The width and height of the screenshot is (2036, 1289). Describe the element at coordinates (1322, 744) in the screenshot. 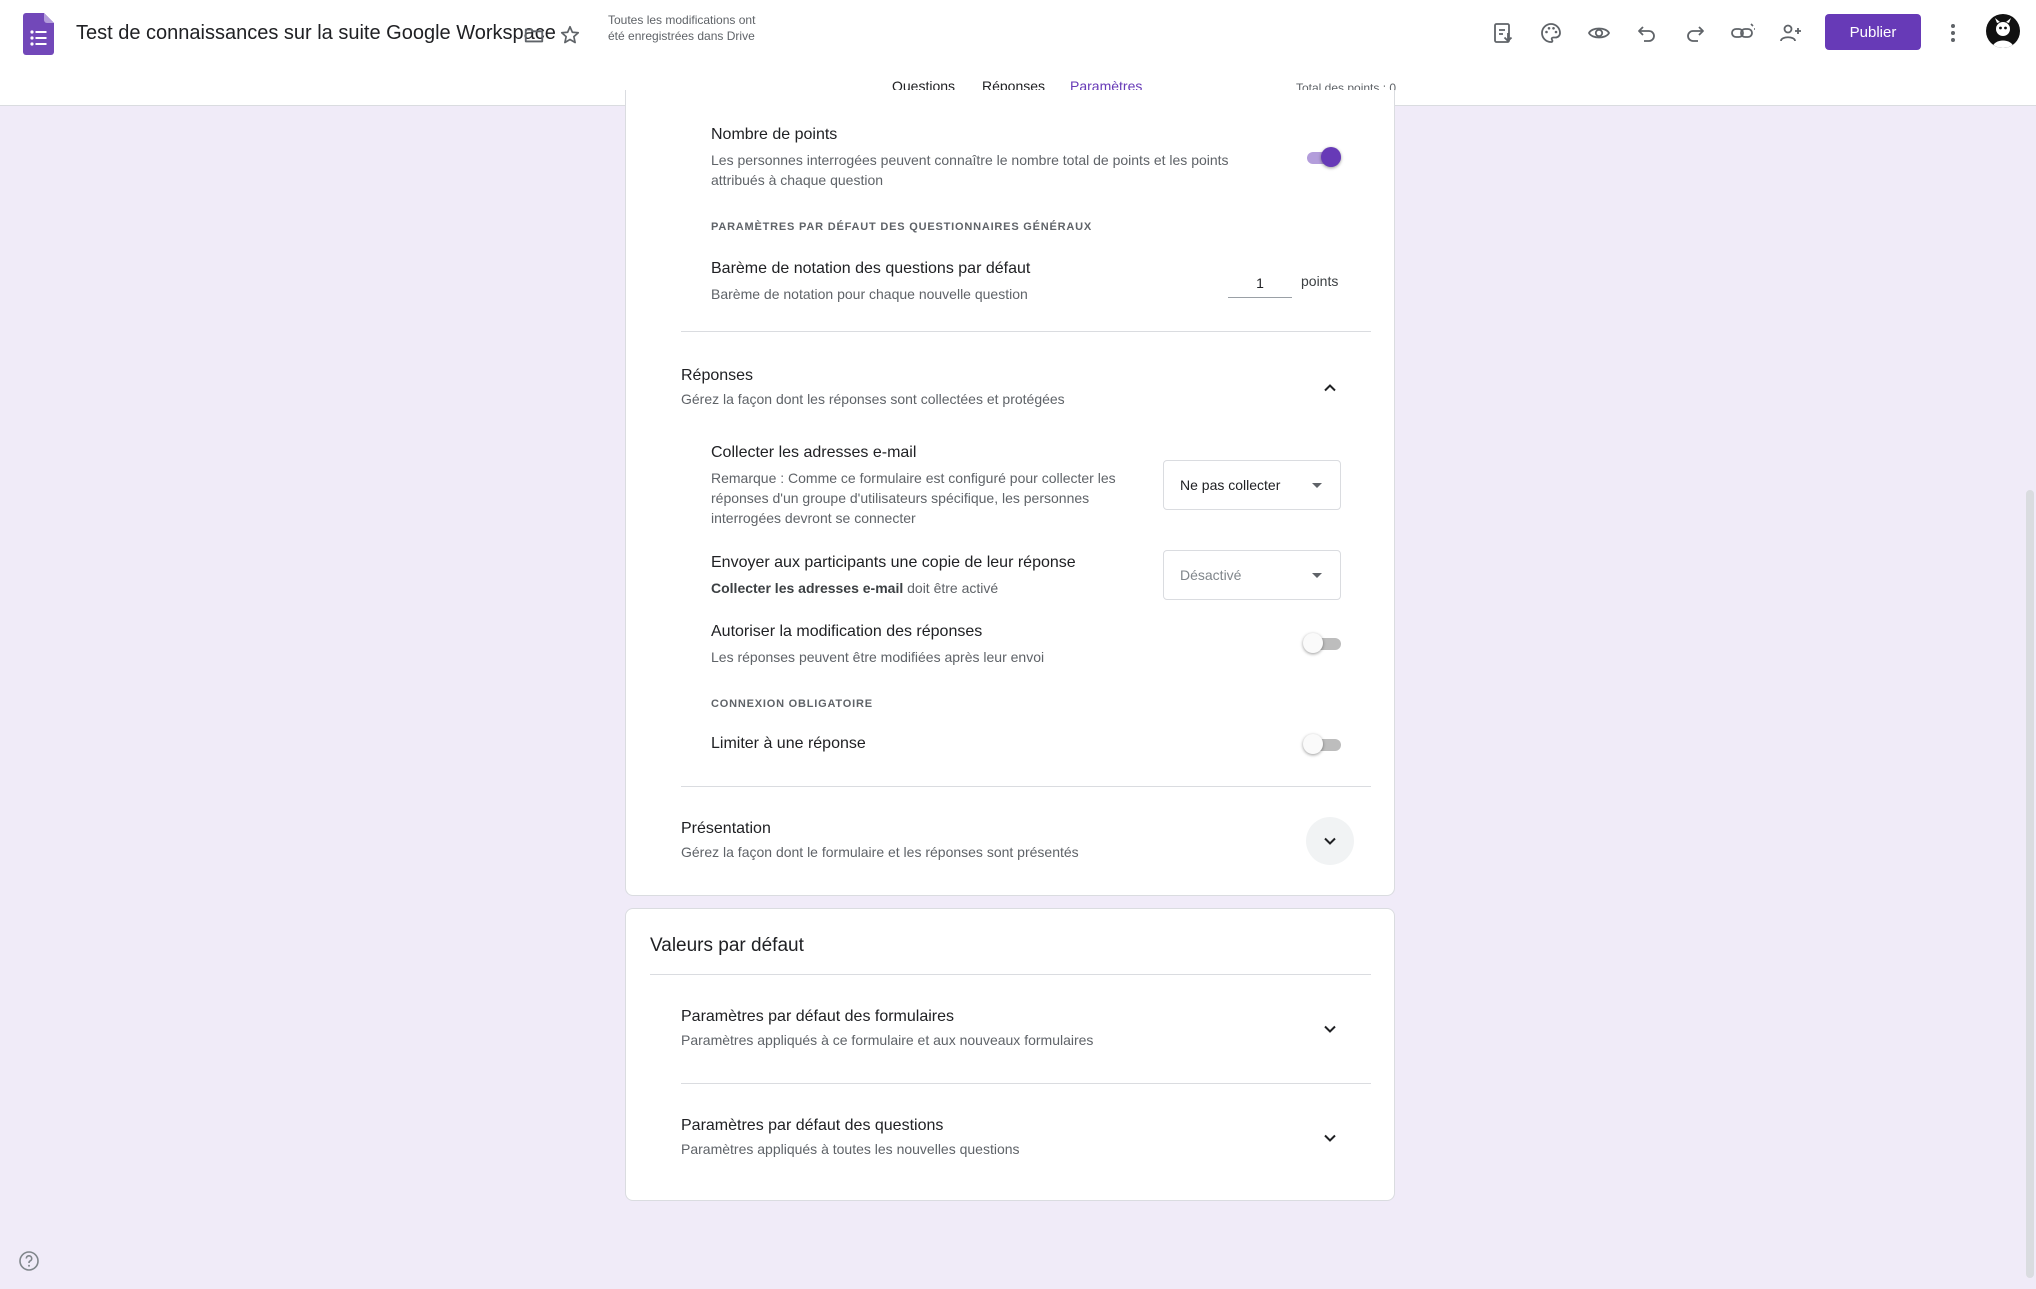

I see `limit-one-toggle` at that location.